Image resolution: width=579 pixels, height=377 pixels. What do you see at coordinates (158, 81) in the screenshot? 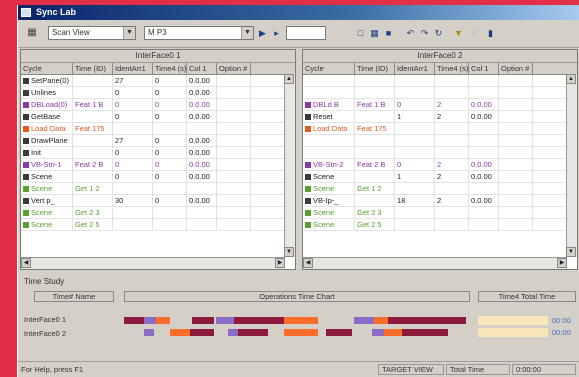
I see `table-row: SetPane(0) 27 0 0.0.00` at bounding box center [158, 81].